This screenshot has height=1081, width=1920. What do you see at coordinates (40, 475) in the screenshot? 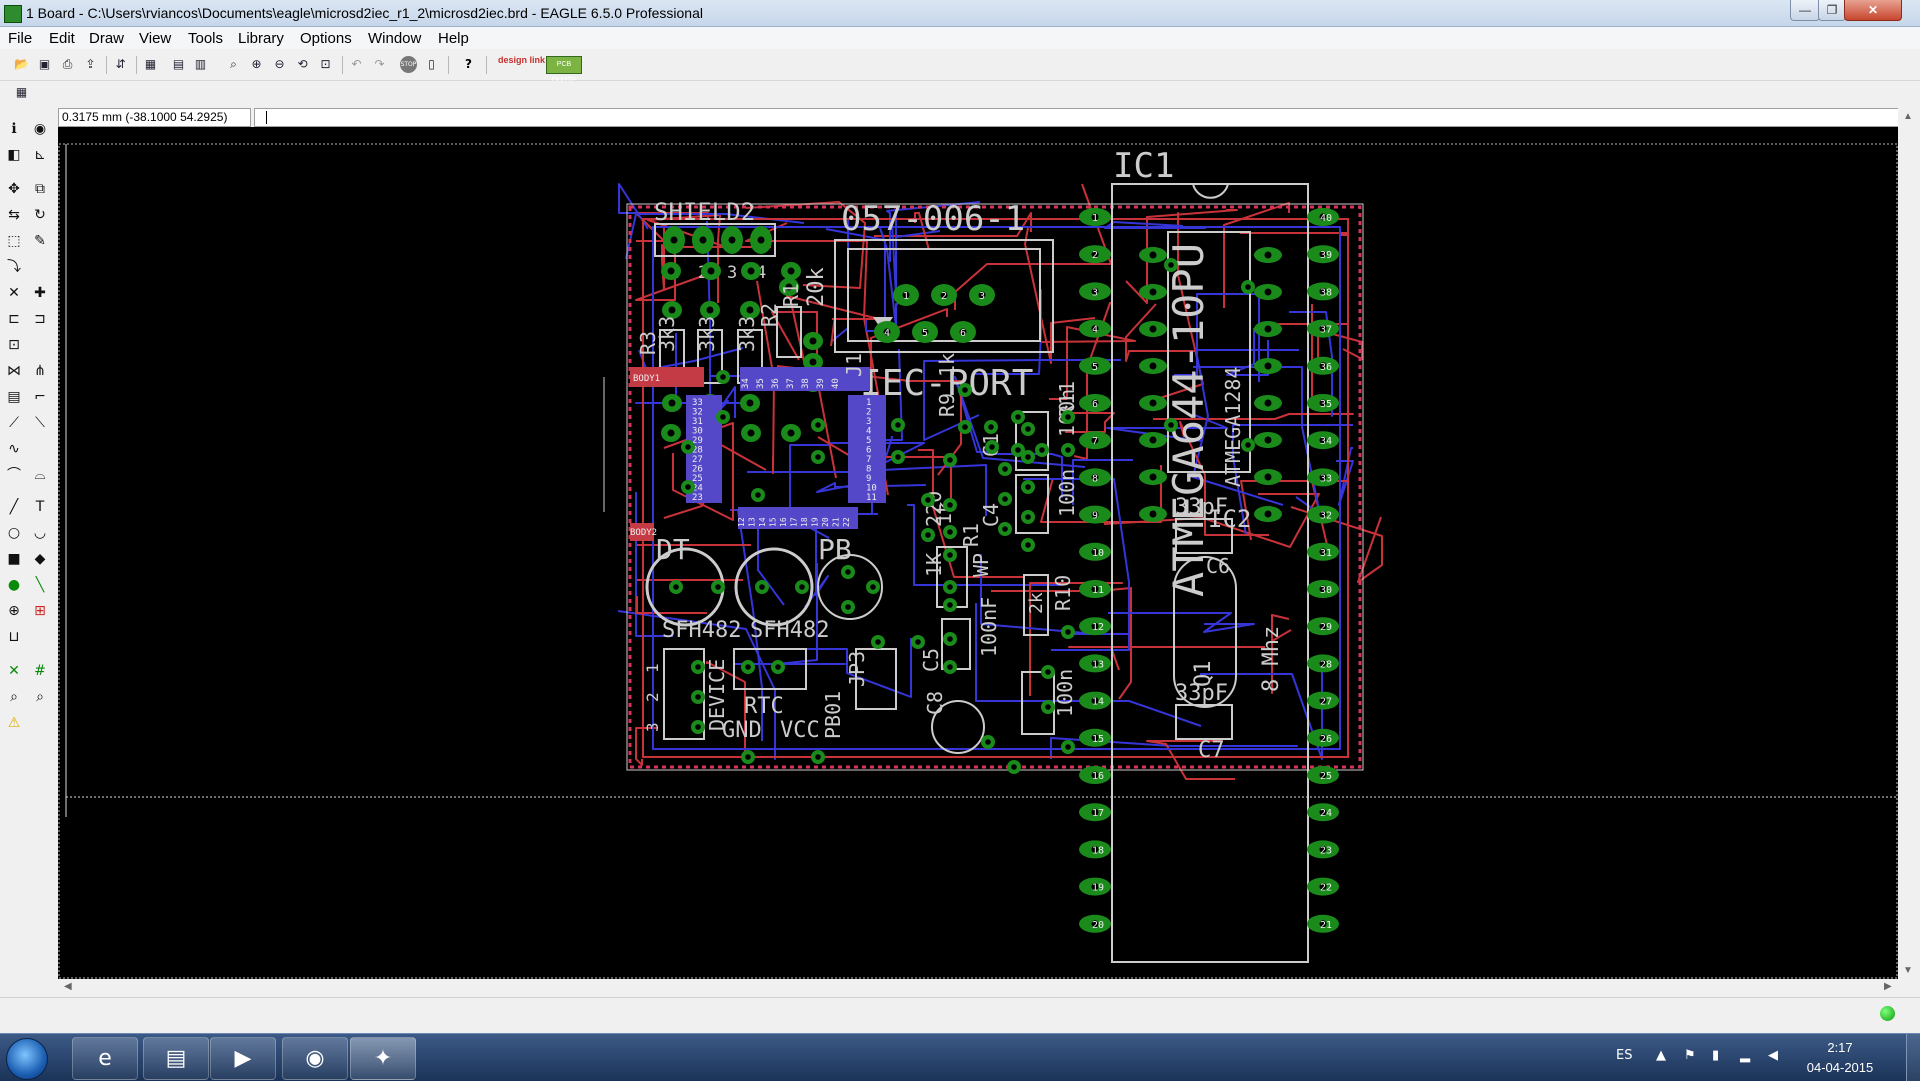
I see `via-route-icon: ⌓` at bounding box center [40, 475].